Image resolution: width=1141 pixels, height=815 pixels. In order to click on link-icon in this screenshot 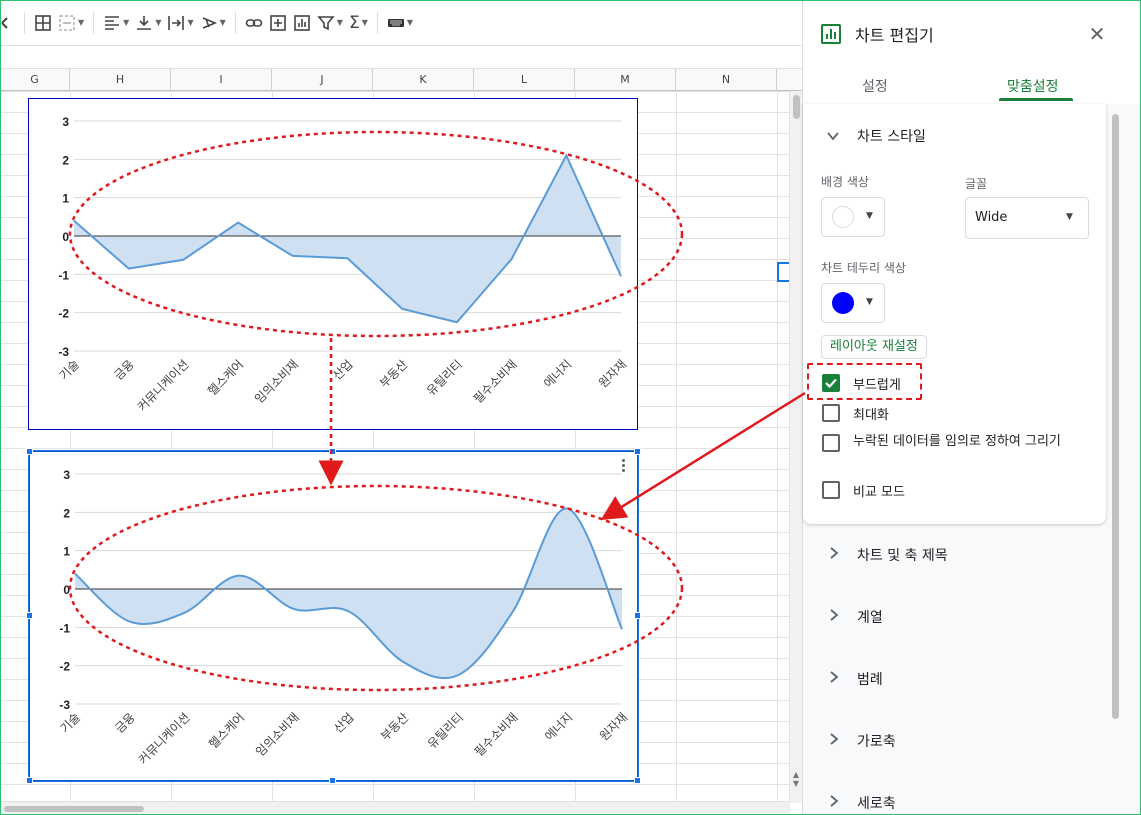, I will do `click(254, 23)`.